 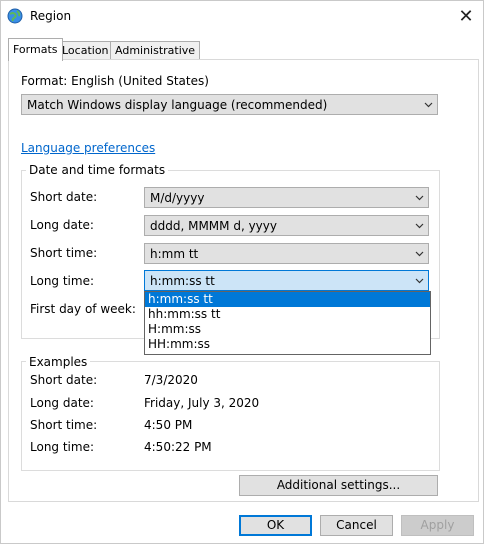 I want to click on long-time-dropdown: h:mm:ss tt, so click(x=286, y=280).